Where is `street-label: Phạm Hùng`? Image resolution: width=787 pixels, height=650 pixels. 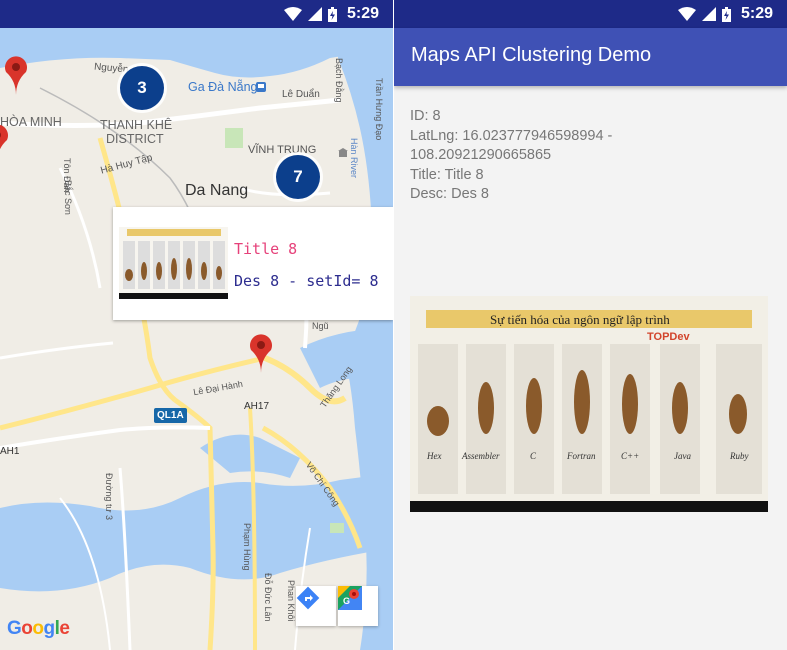
street-label: Phạm Hùng is located at coordinates (247, 547).